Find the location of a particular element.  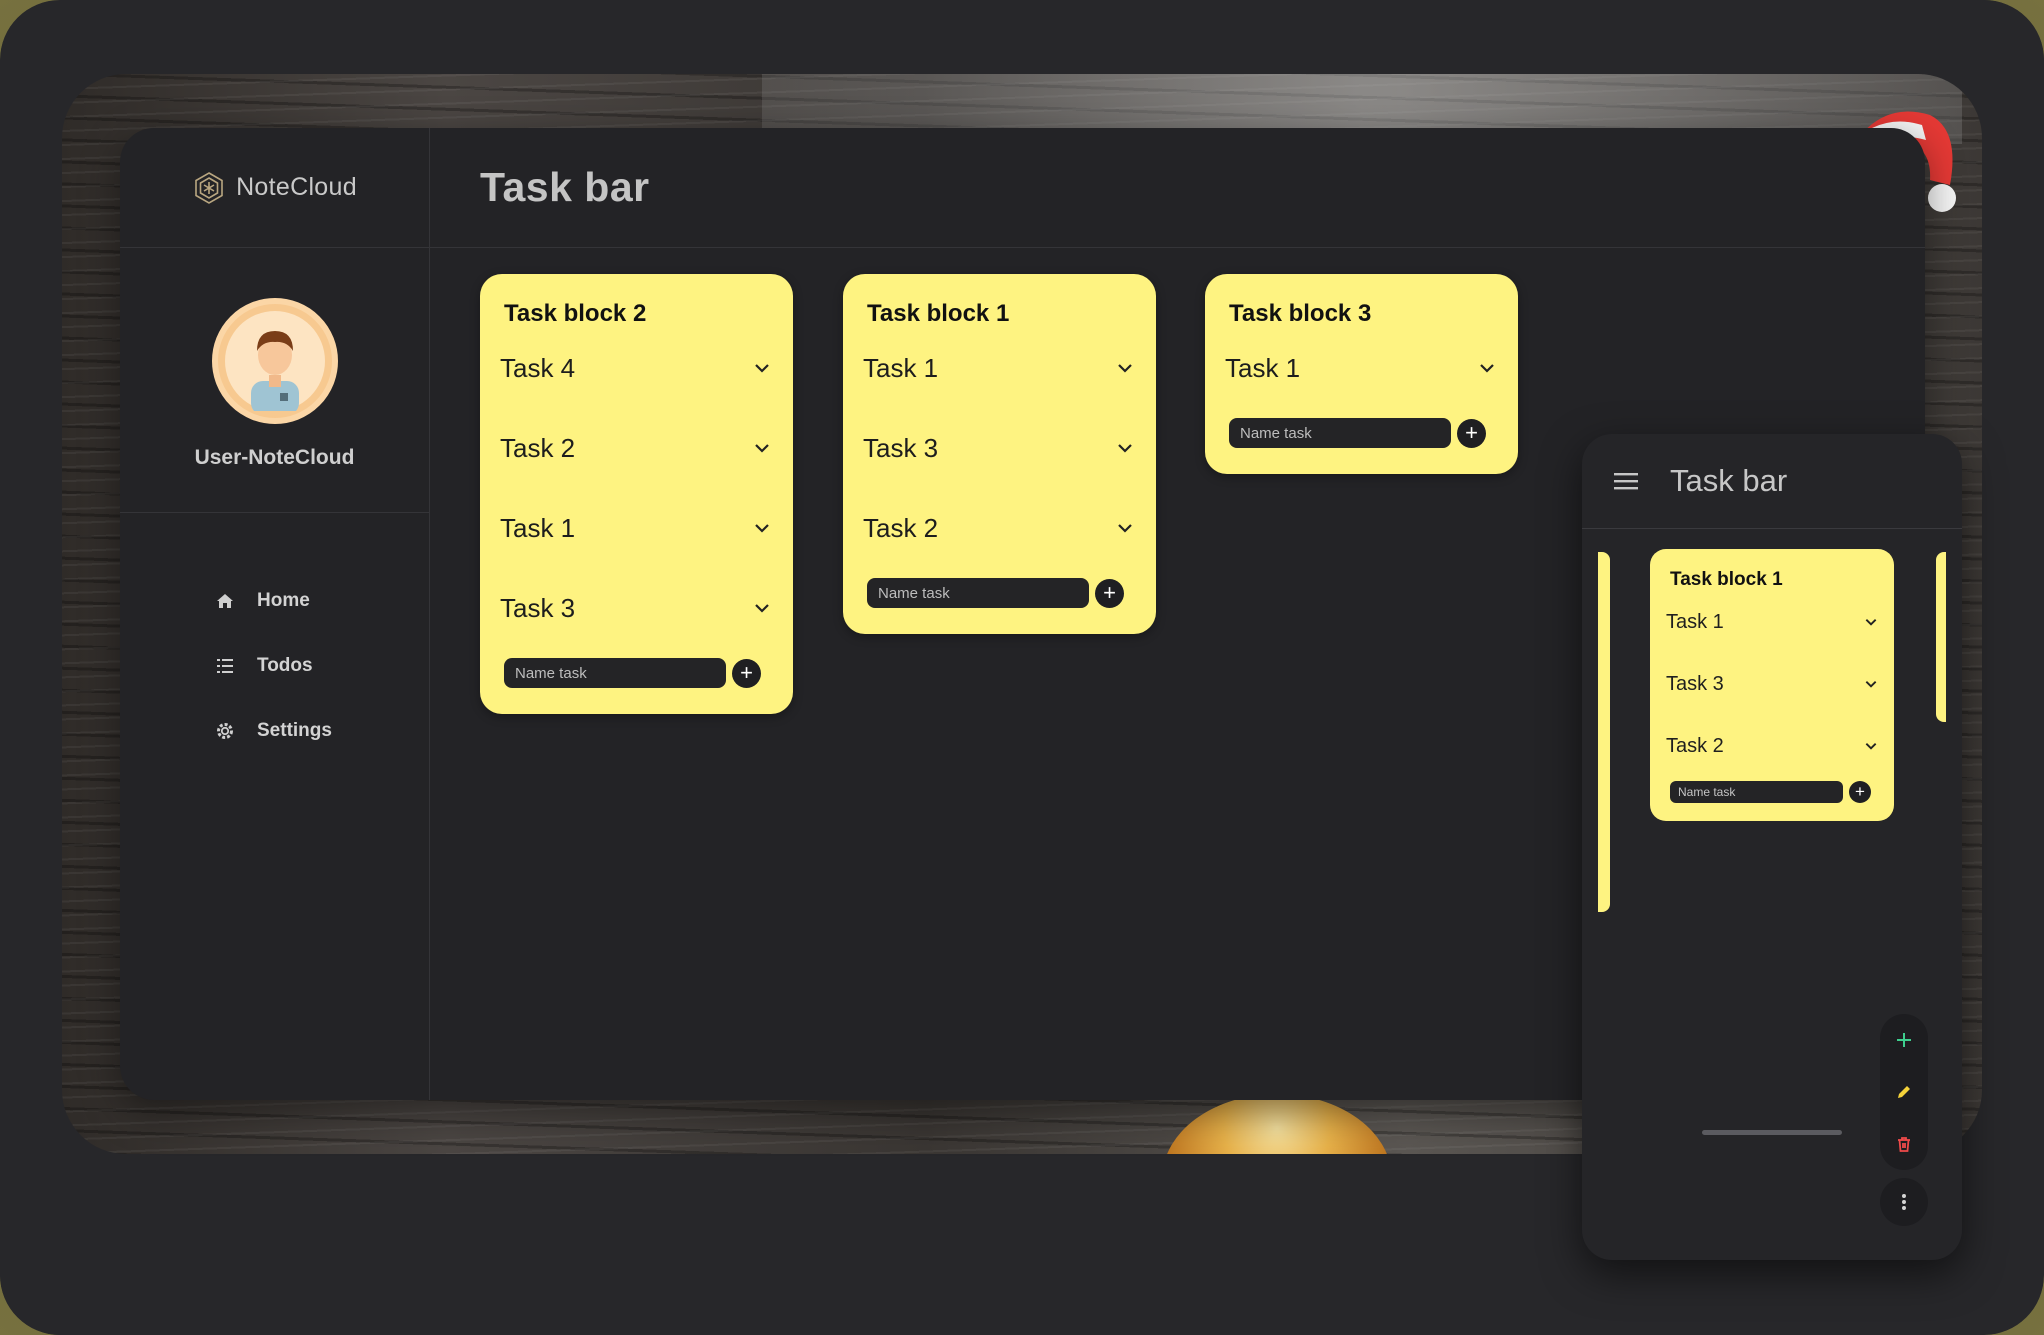

trash-icon is located at coordinates (1904, 1144).